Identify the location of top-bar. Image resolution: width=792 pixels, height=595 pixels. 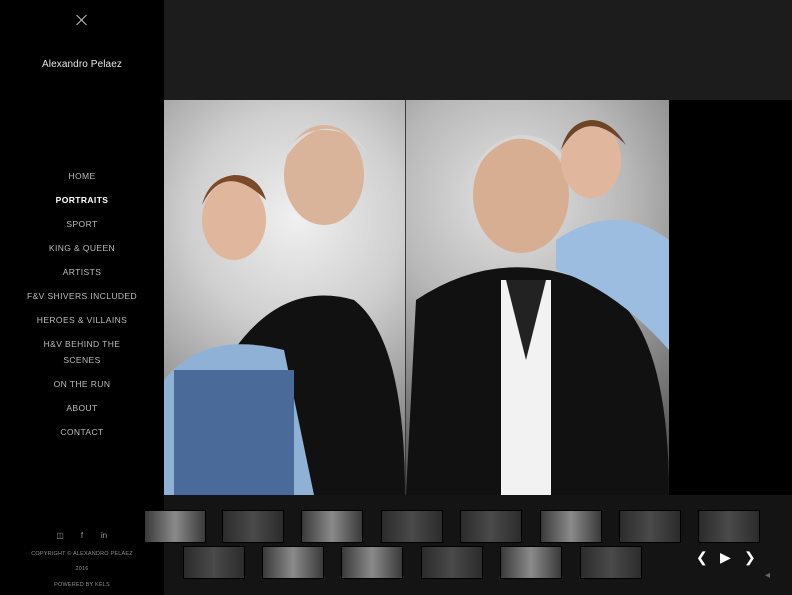
(478, 50).